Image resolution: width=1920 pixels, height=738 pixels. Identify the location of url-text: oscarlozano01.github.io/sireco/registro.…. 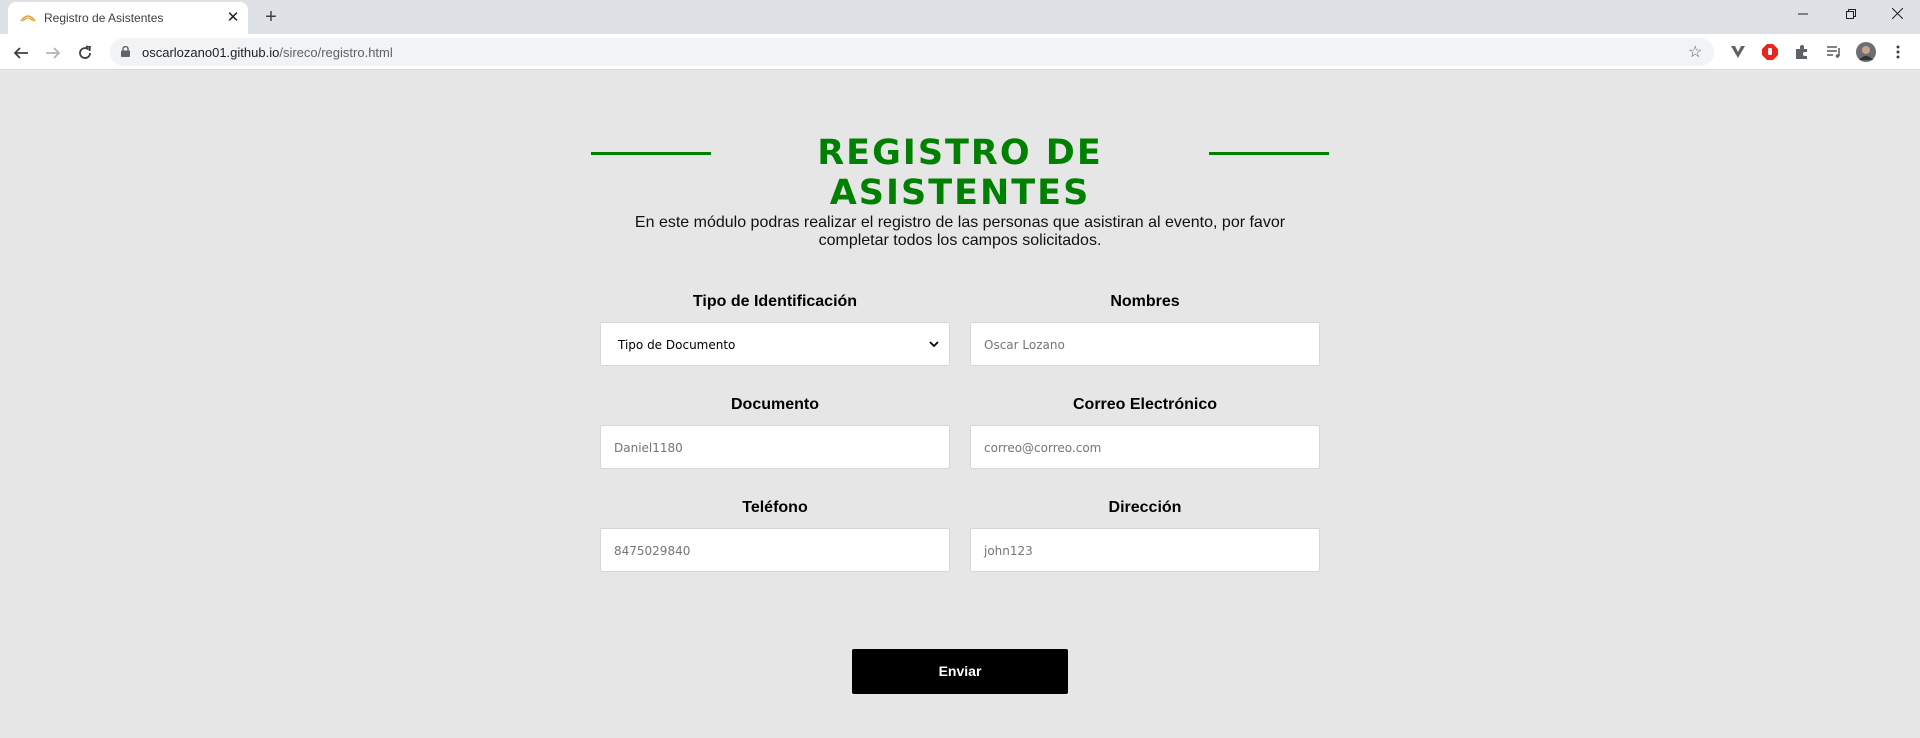
(267, 52).